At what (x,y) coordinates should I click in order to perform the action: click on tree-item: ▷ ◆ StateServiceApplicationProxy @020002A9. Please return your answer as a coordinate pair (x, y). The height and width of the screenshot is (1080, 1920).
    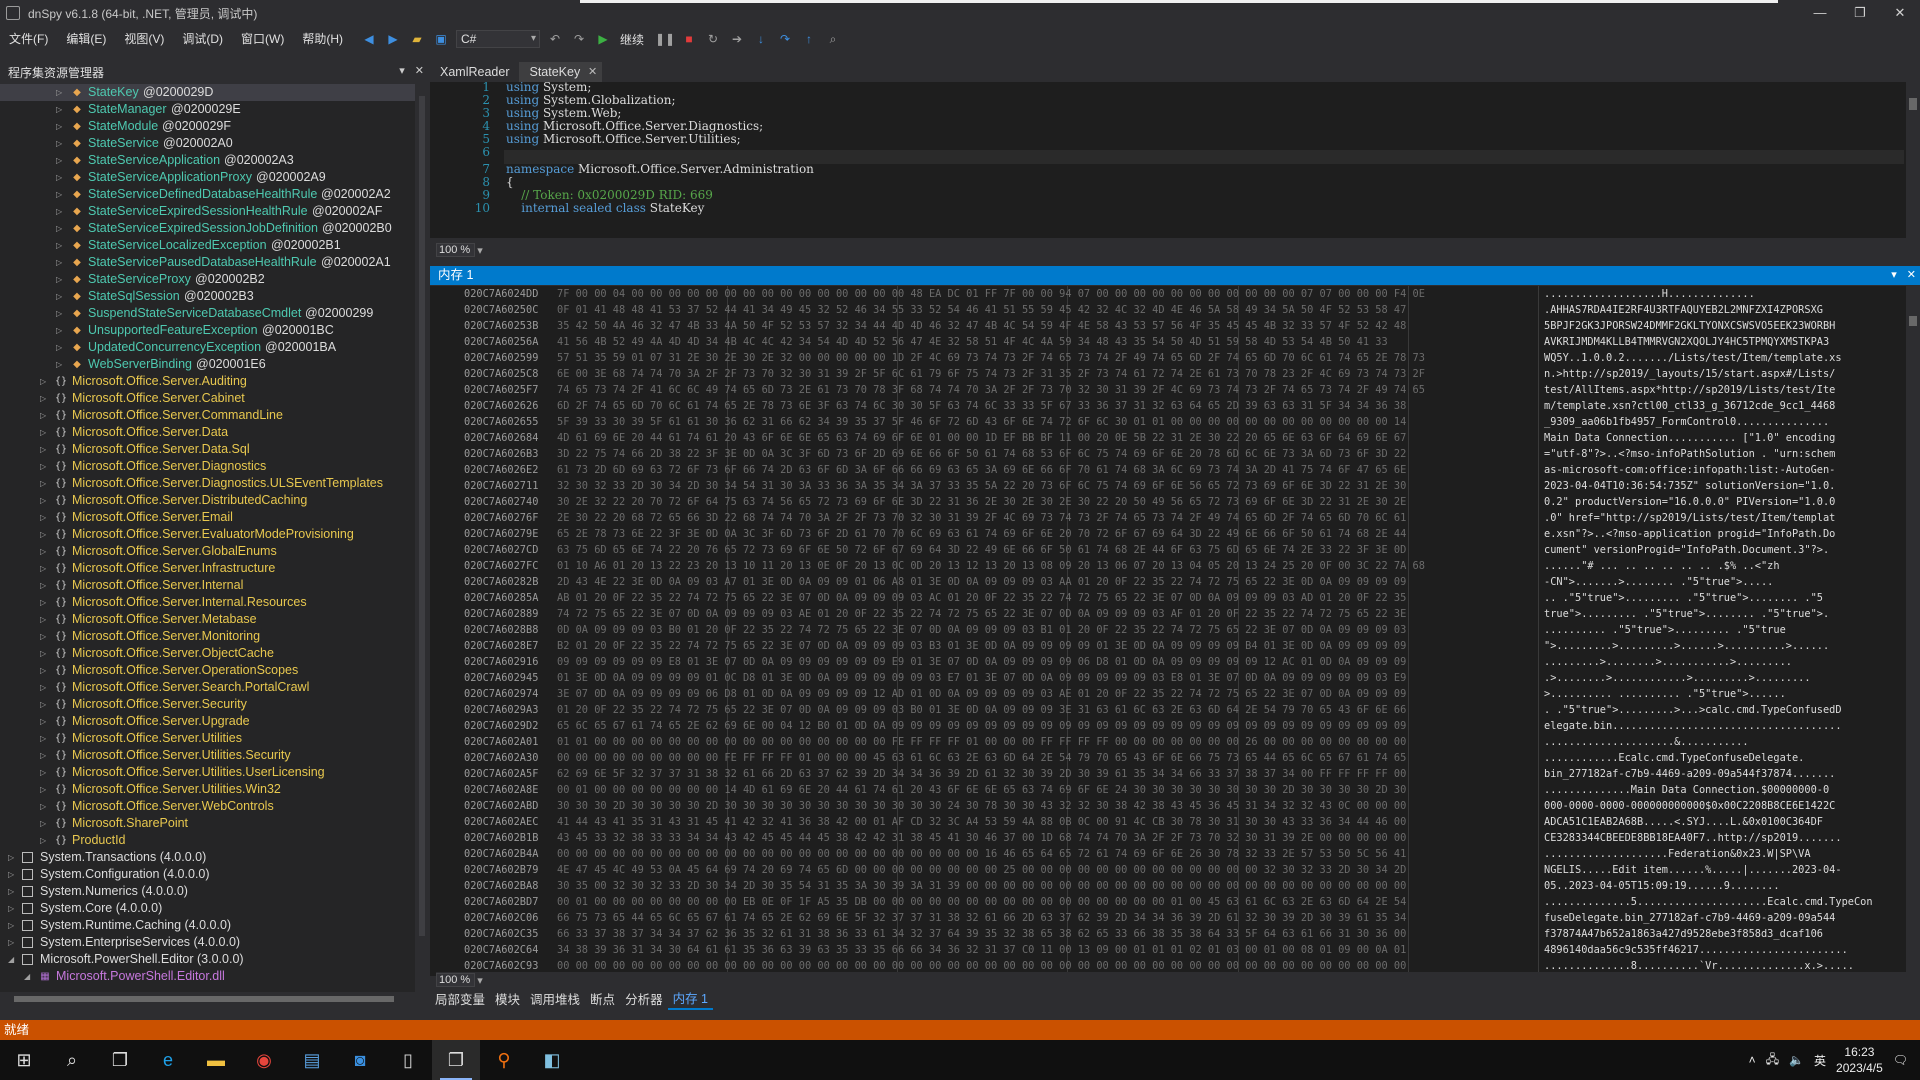
    Looking at the image, I should click on (207, 177).